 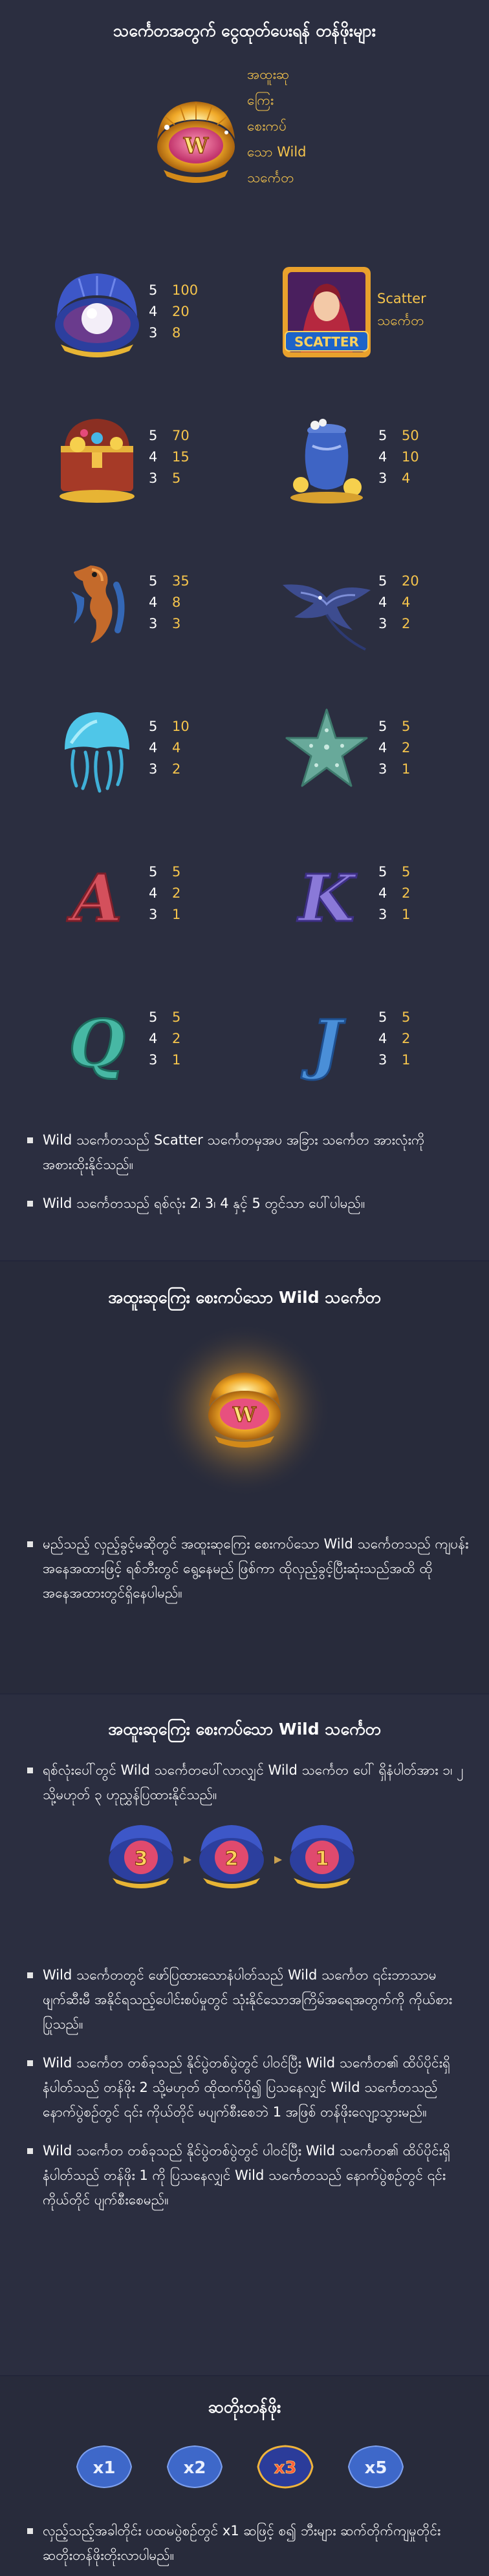 I want to click on letter-q-icon: Q, so click(x=97, y=1040).